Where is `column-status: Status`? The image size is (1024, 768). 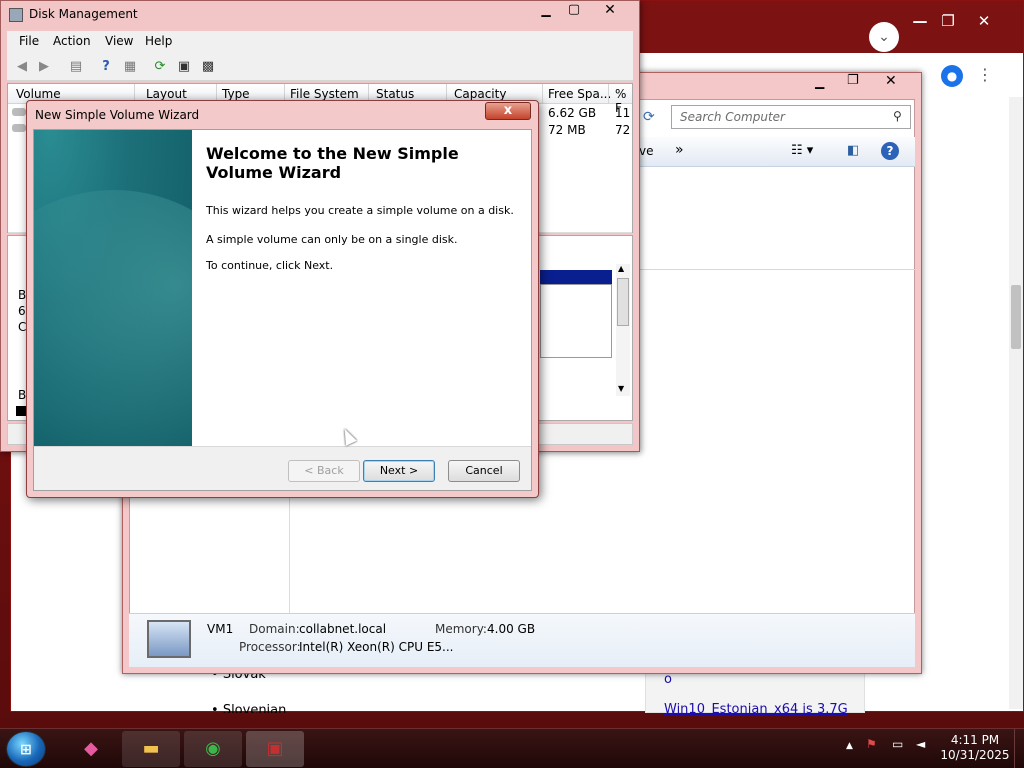 column-status: Status is located at coordinates (395, 94).